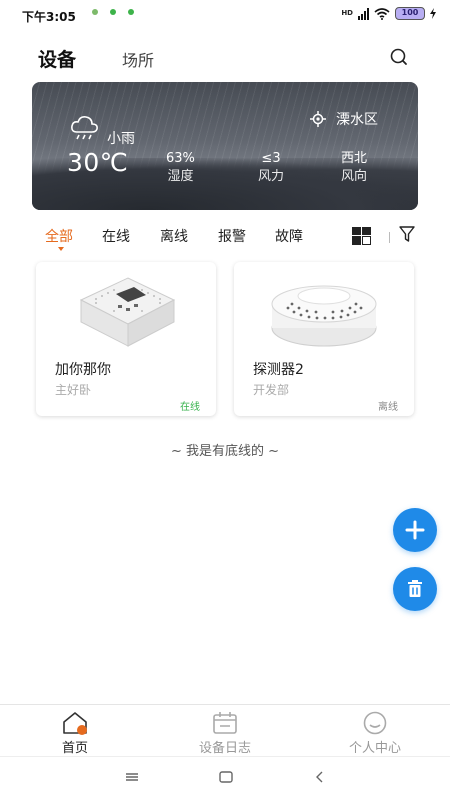 This screenshot has width=450, height=800. I want to click on humidity: 63% 湿度, so click(180, 168).